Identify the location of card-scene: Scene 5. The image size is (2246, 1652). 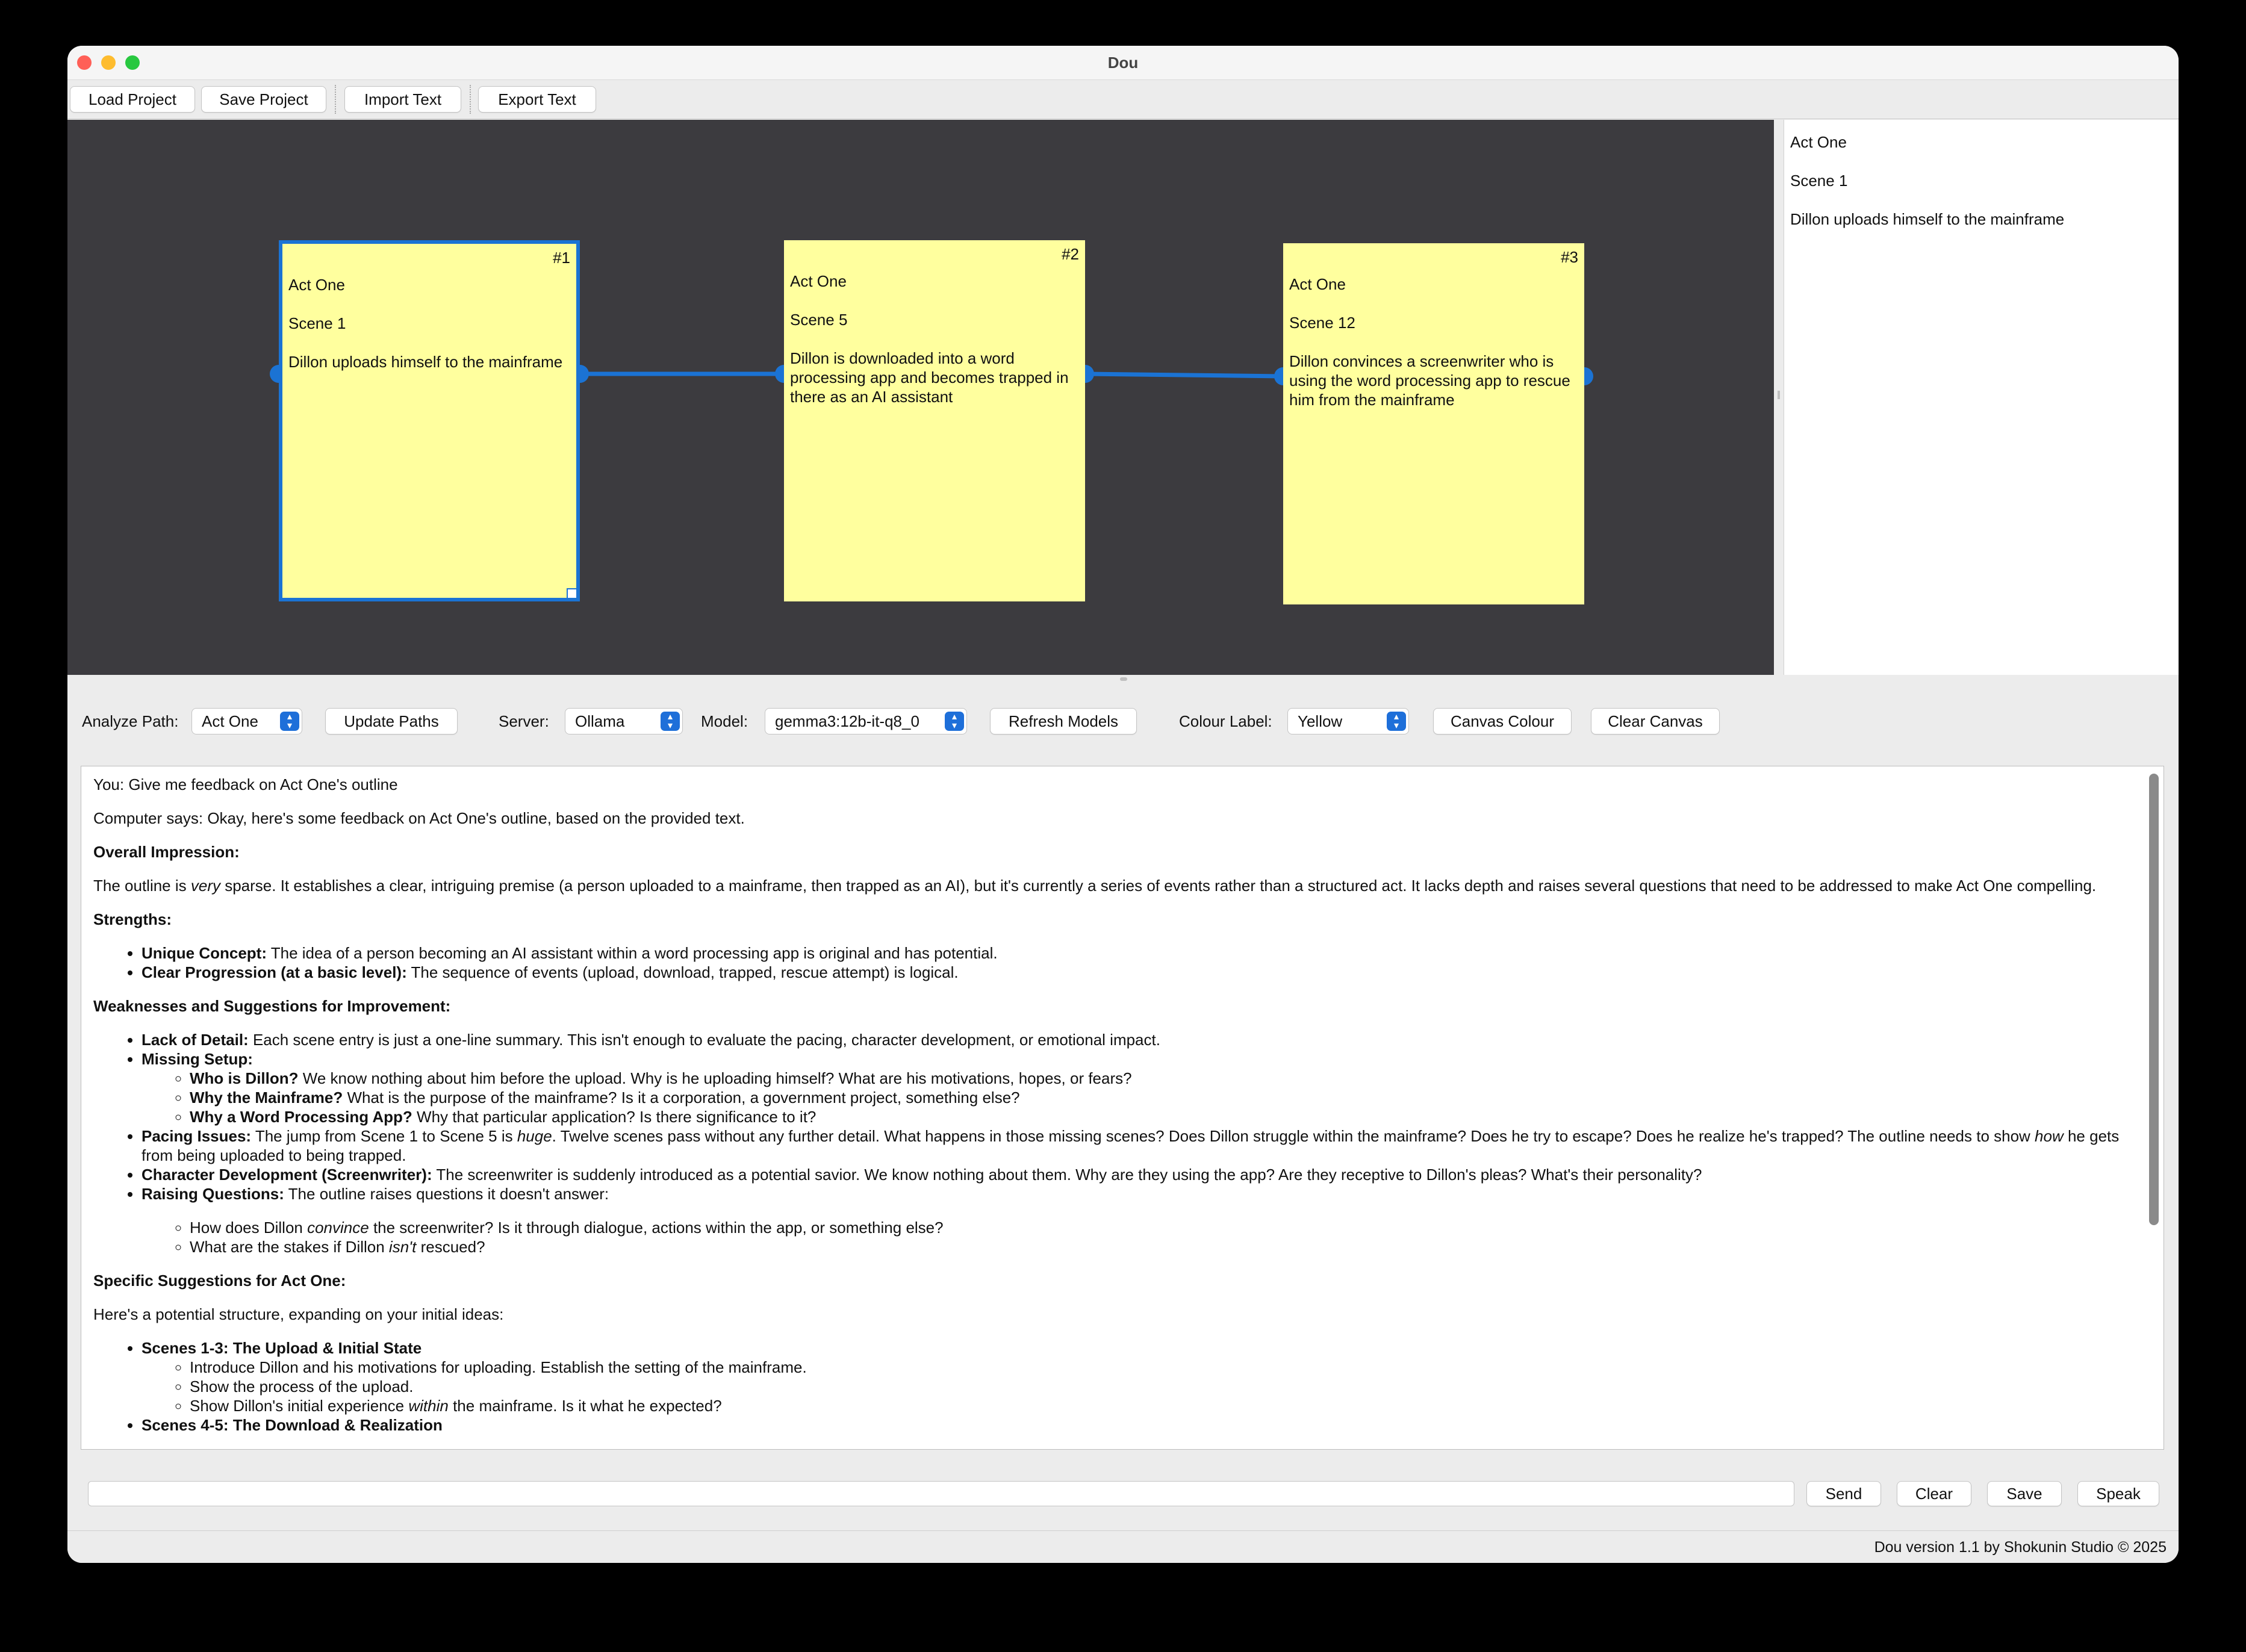
(819, 320).